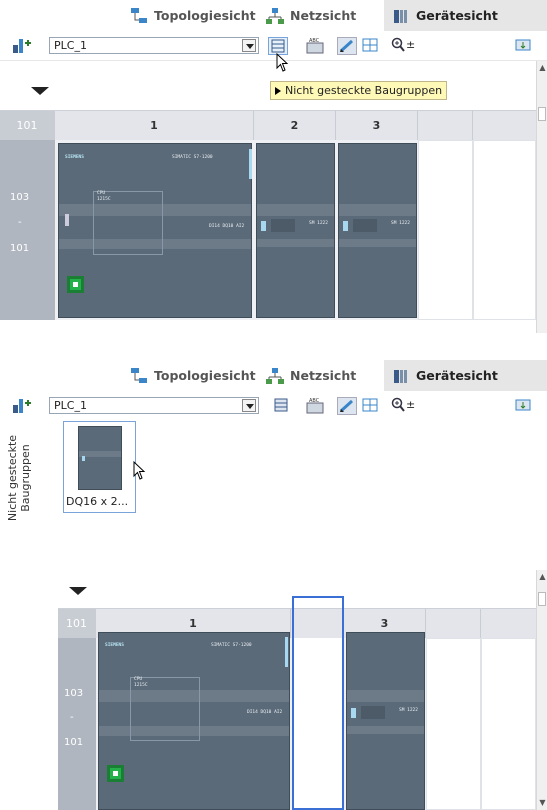 This screenshot has width=547, height=810. What do you see at coordinates (154, 405) in the screenshot?
I see `device-select-2: PLC_1` at bounding box center [154, 405].